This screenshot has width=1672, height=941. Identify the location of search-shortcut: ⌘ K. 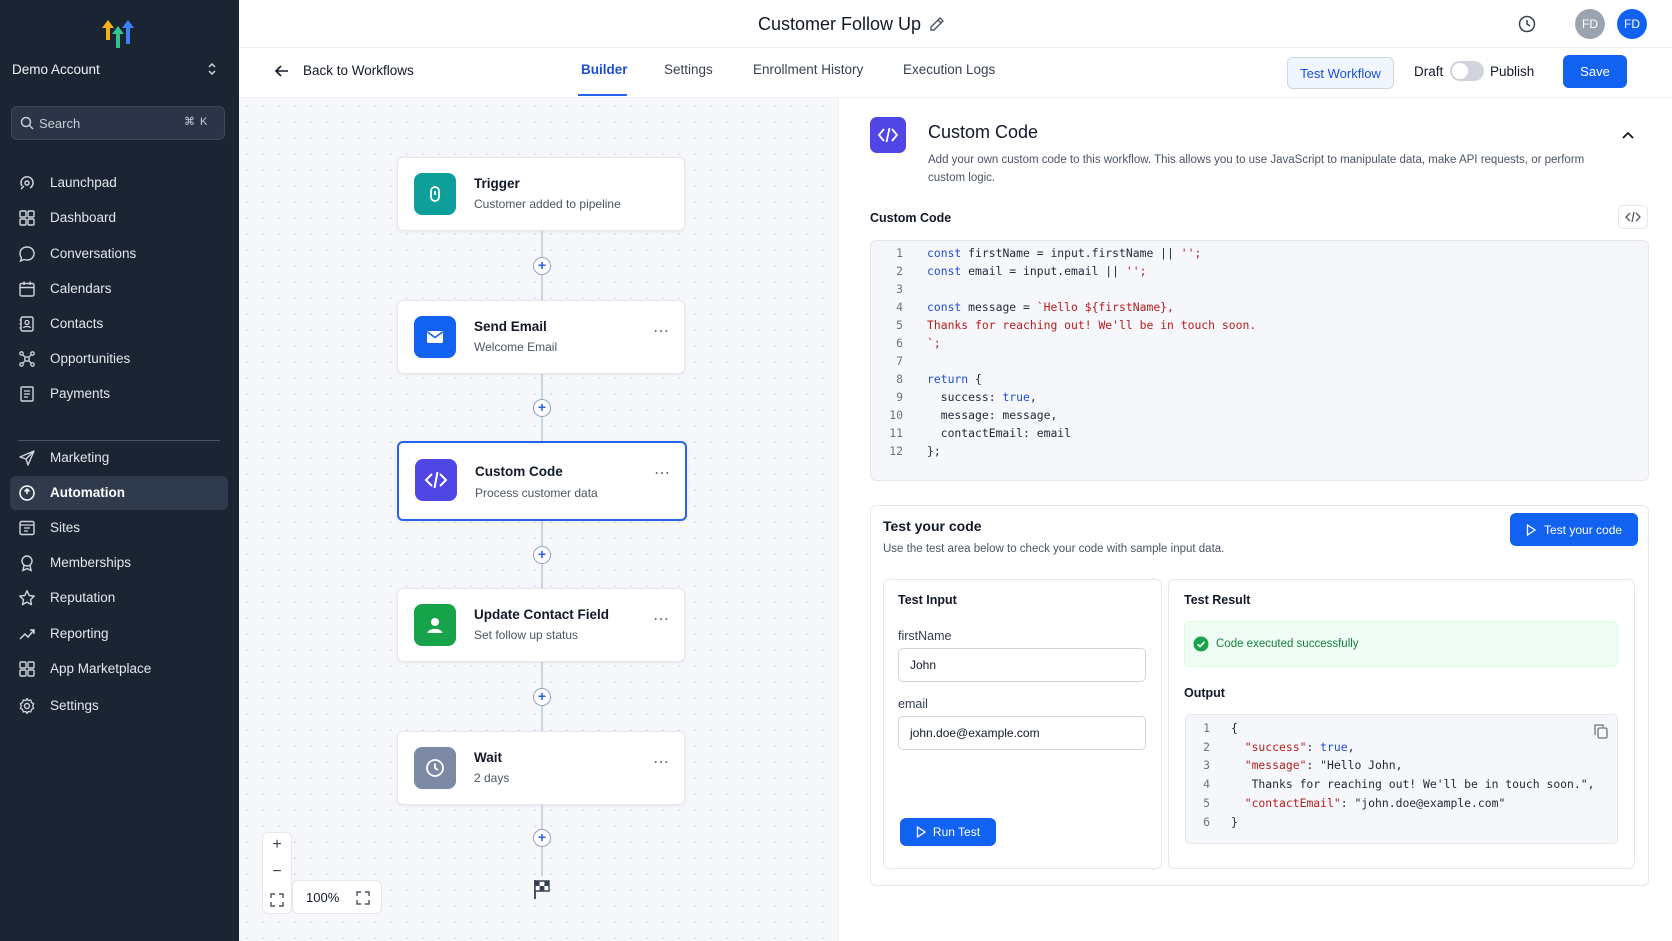
(196, 122).